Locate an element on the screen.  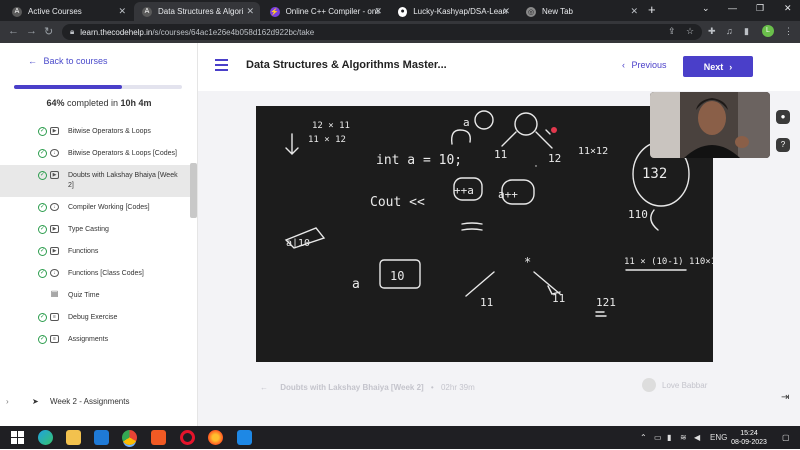
svg-text: 11 × (10-1) 110×11 is located at coordinates (668, 262).